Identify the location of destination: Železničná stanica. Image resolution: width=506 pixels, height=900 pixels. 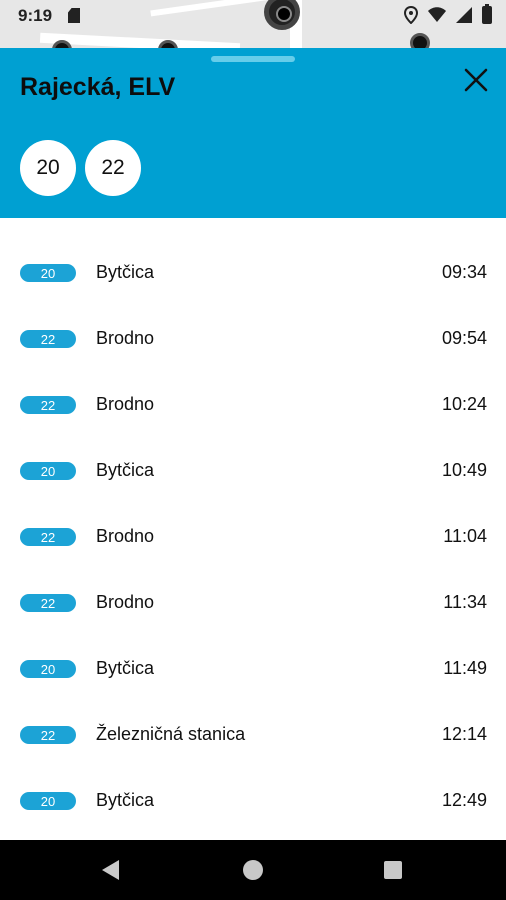
(171, 734).